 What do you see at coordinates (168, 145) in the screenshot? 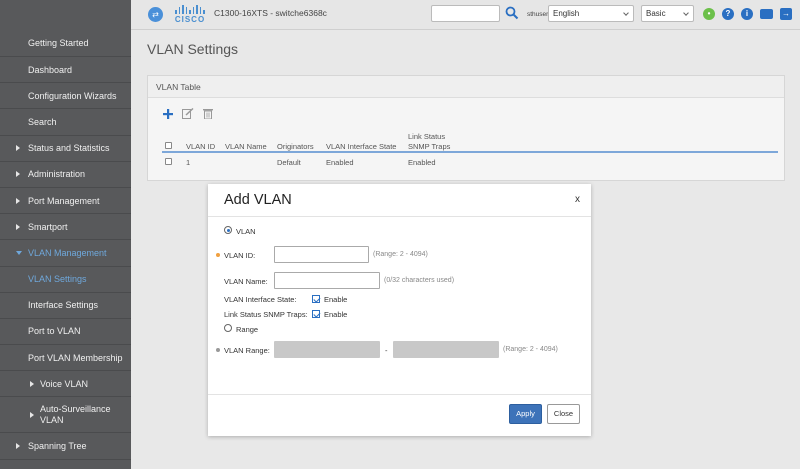
I see `select-all-checkbox` at bounding box center [168, 145].